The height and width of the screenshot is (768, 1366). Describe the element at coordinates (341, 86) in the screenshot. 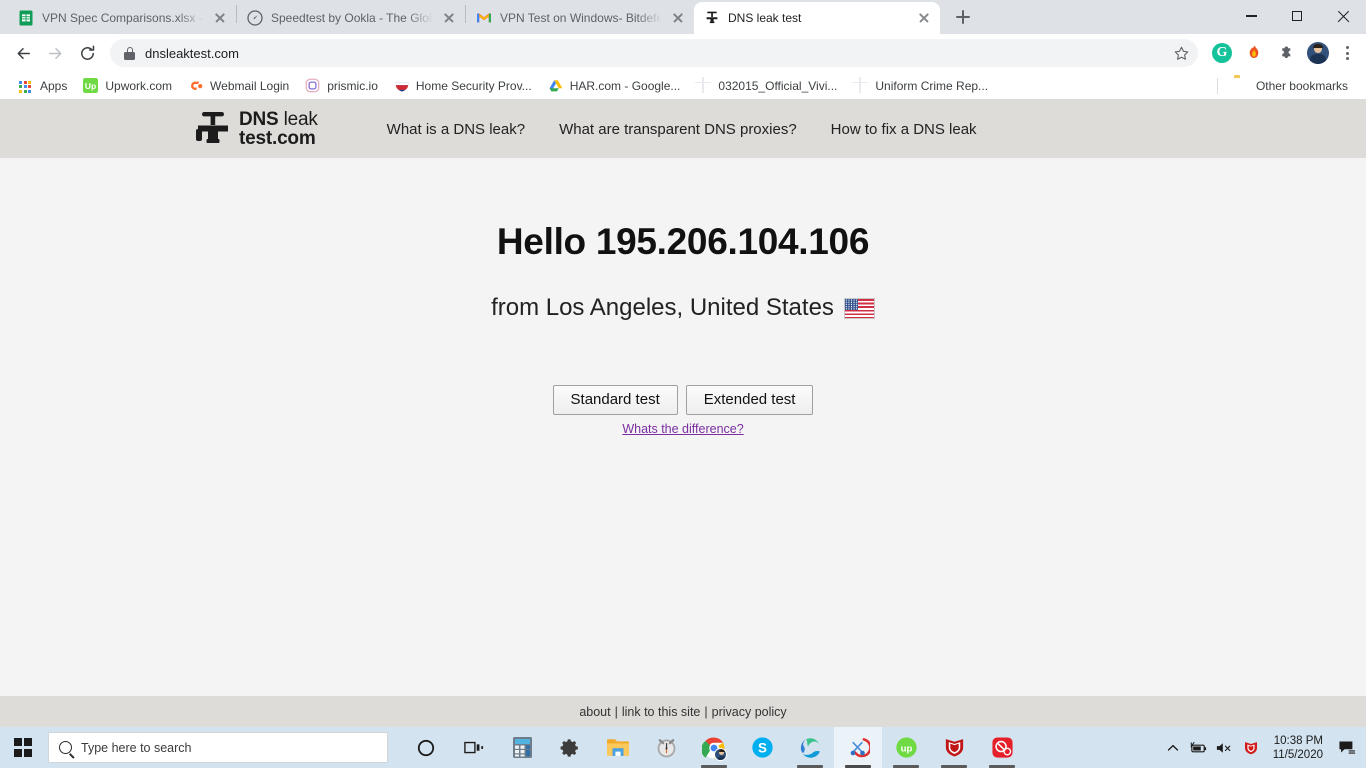

I see `bookmark-prismic: prismic.io` at that location.